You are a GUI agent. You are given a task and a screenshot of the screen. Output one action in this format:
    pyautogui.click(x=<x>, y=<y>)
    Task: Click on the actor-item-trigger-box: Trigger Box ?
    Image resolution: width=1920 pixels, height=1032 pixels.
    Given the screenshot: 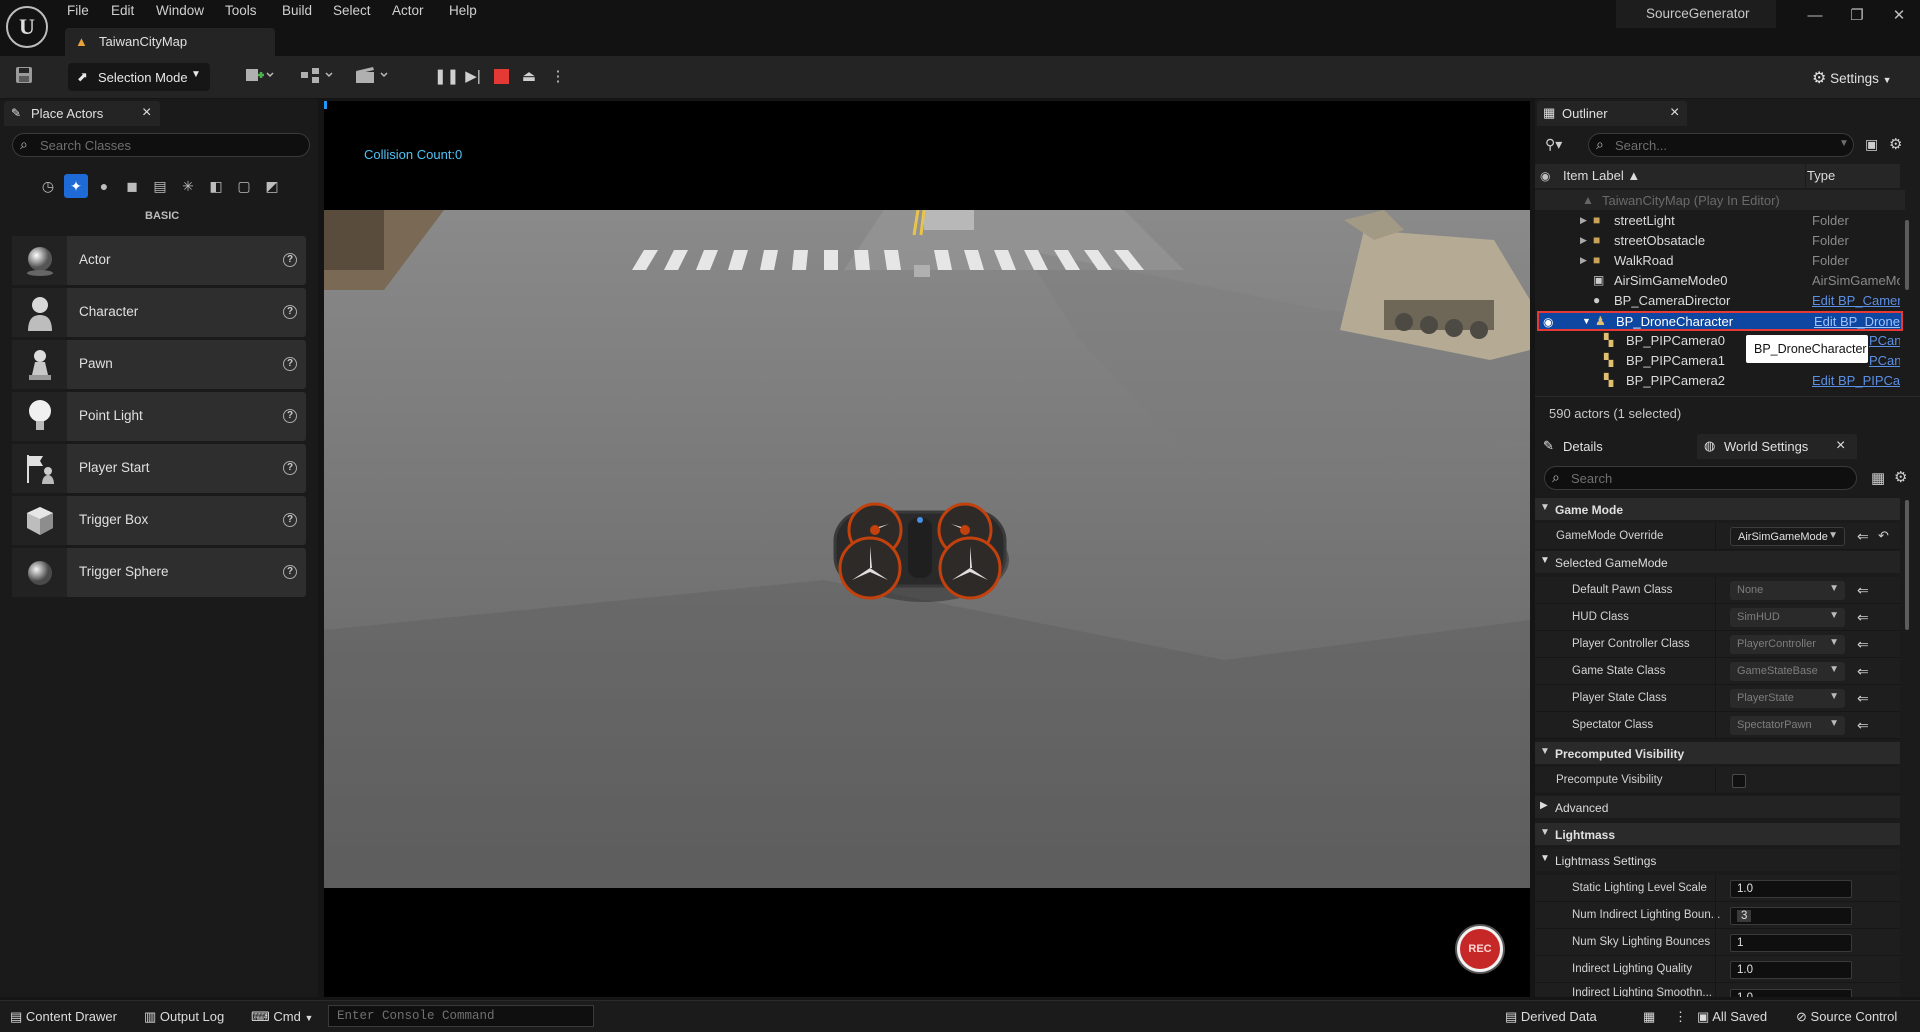 What is the action you would take?
    pyautogui.click(x=159, y=520)
    